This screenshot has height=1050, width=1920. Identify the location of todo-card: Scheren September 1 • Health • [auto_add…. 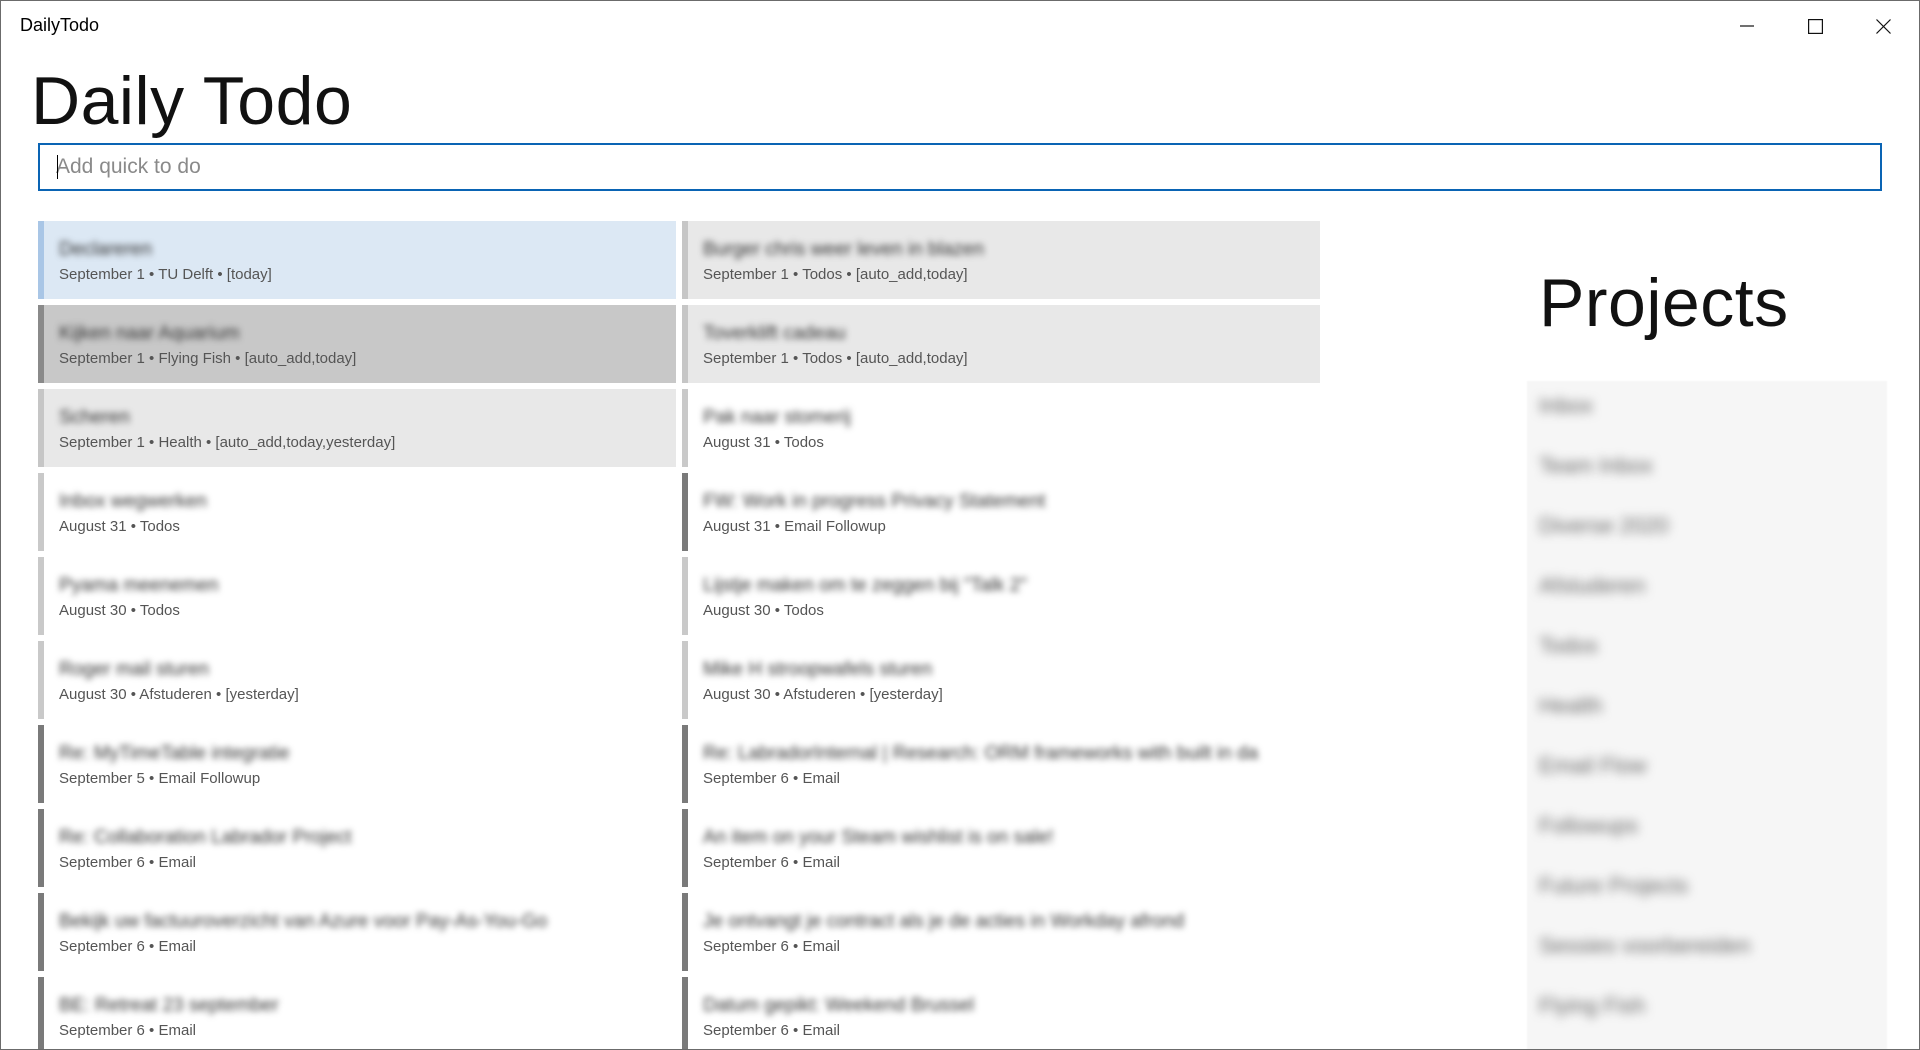
(357, 428).